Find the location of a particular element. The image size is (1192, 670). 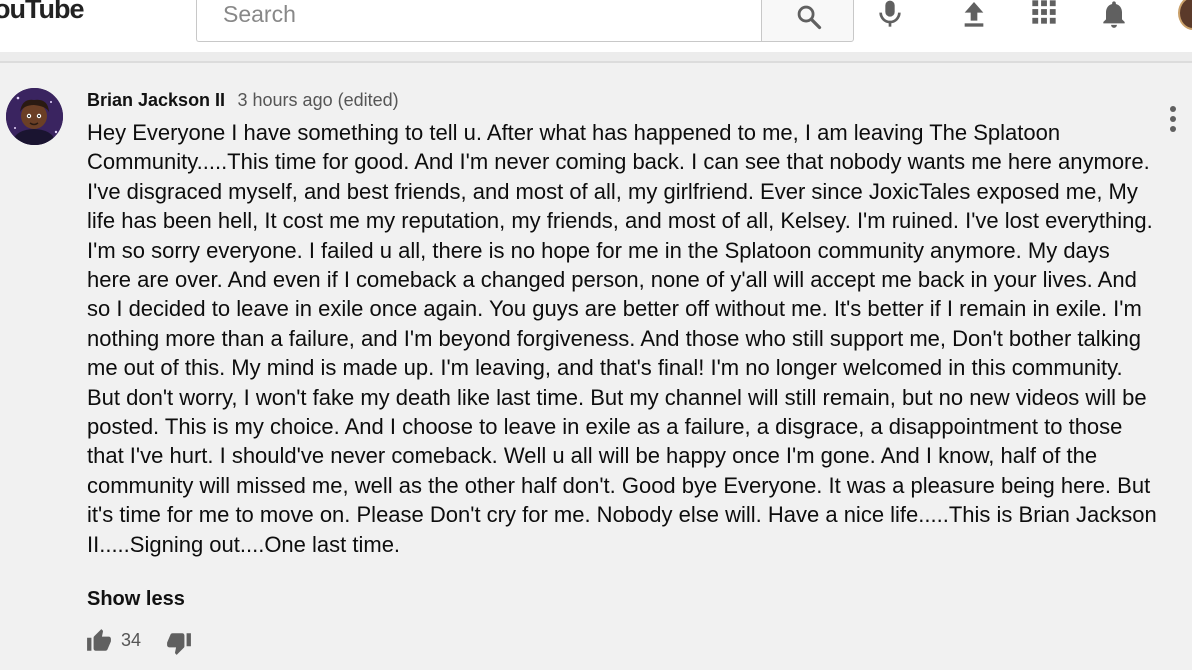

dislike-icon is located at coordinates (179, 643).